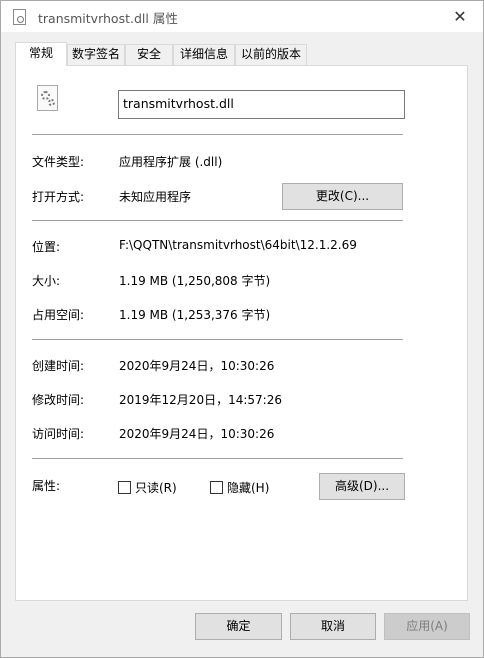  Describe the element at coordinates (108, 18) in the screenshot. I see `window-title: transmitvrhost.dll 属性` at that location.